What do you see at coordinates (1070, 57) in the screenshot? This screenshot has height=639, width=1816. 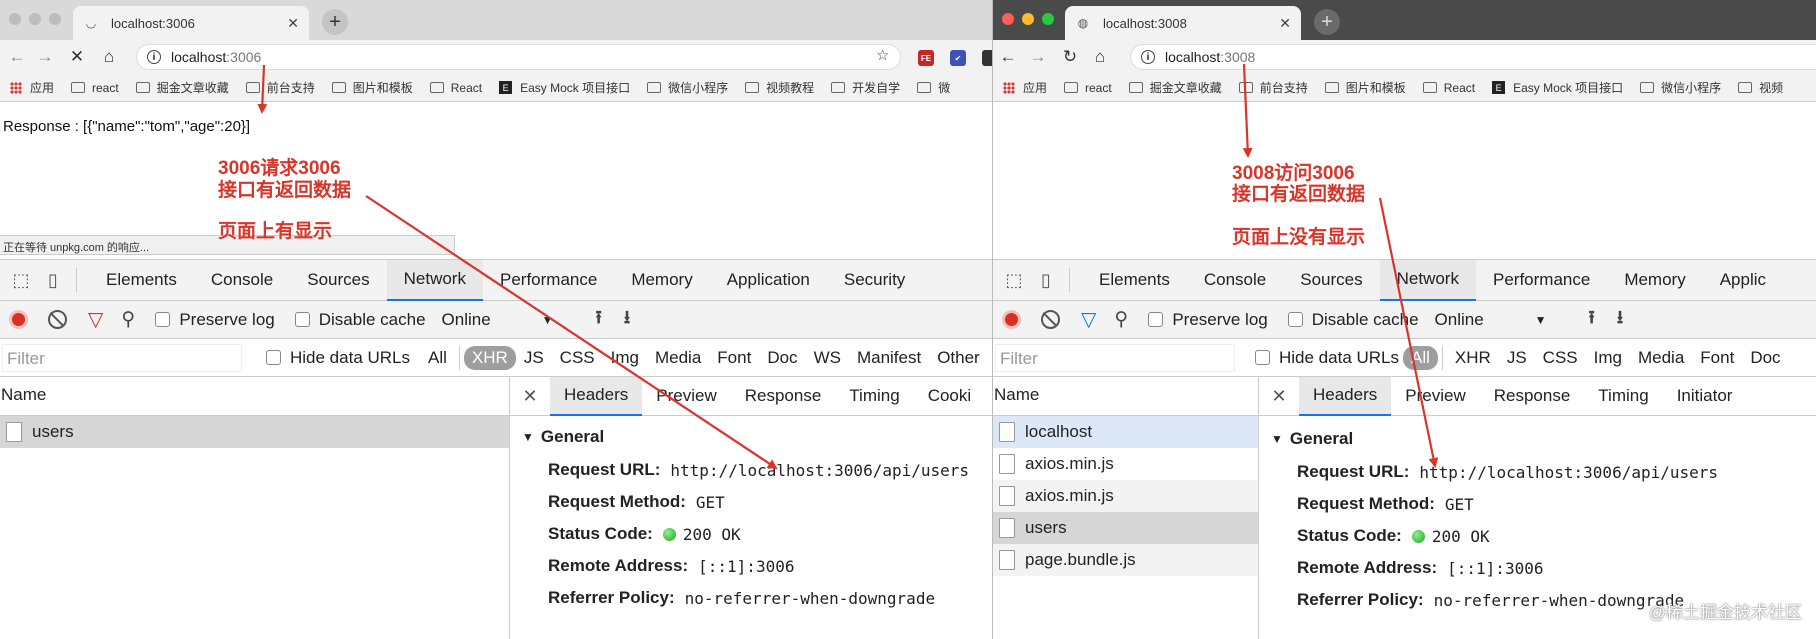 I see `reload-icon: ↻` at bounding box center [1070, 57].